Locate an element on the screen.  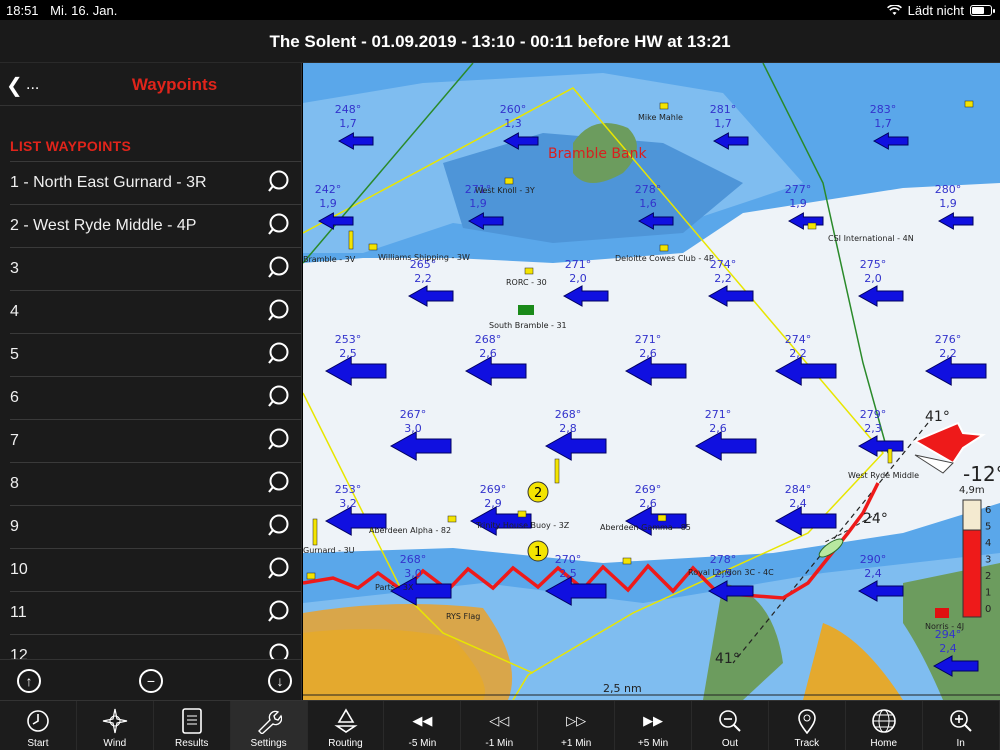
current-direction-label: 267° is located at coordinates (413, 414).